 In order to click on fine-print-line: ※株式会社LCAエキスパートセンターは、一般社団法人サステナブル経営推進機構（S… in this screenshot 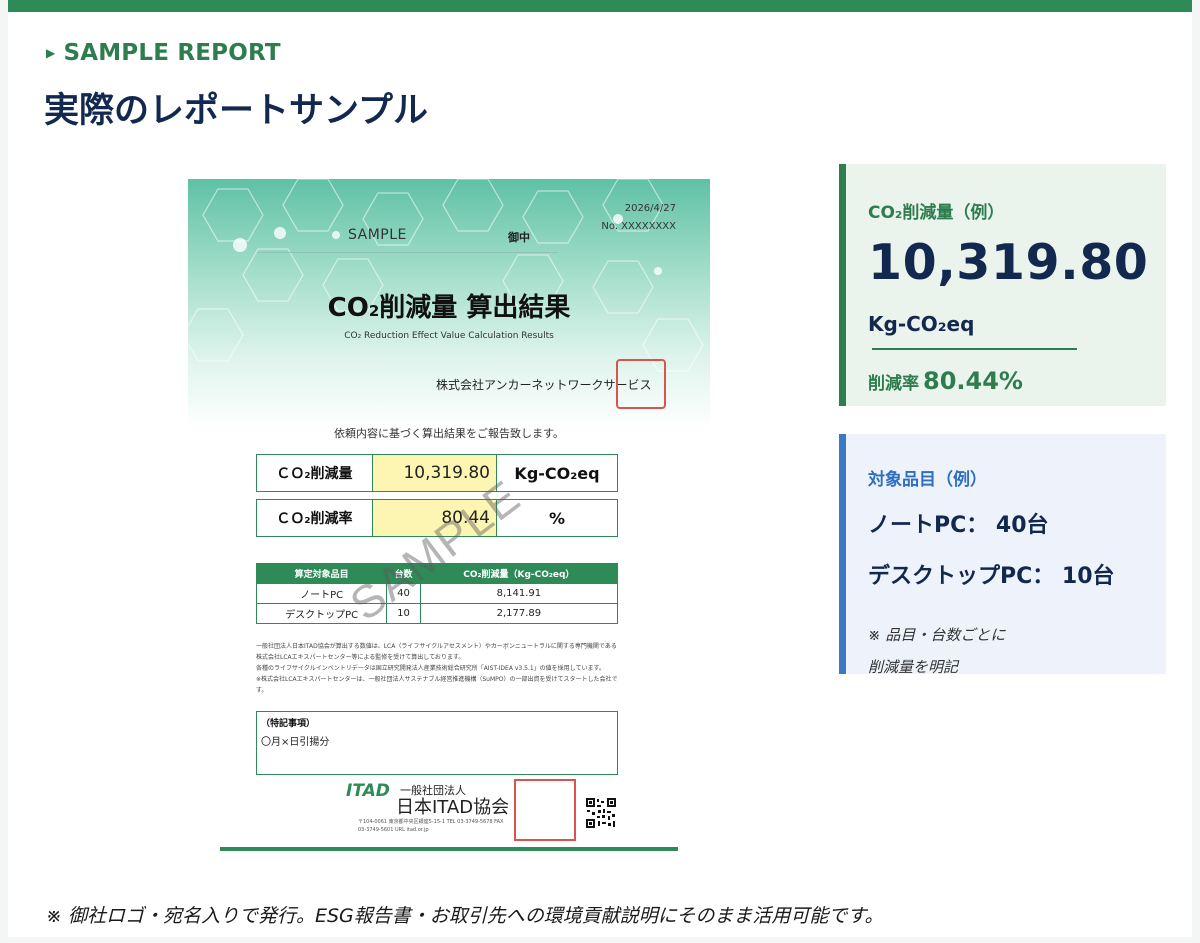, I will do `click(437, 685)`.